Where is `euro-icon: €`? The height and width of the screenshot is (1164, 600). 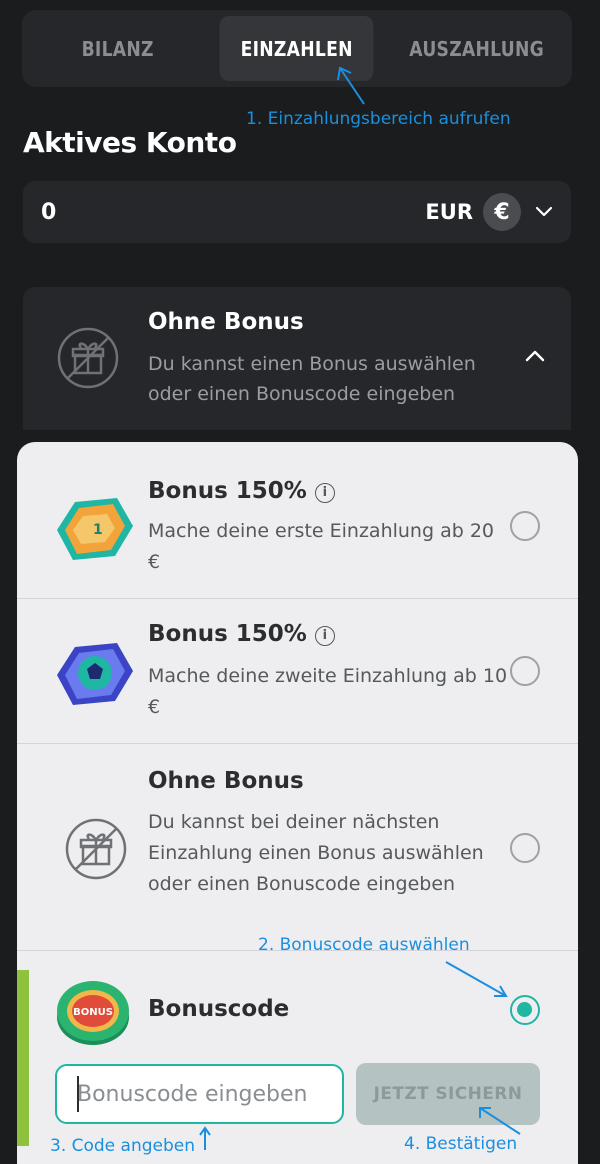
euro-icon: € is located at coordinates (502, 212).